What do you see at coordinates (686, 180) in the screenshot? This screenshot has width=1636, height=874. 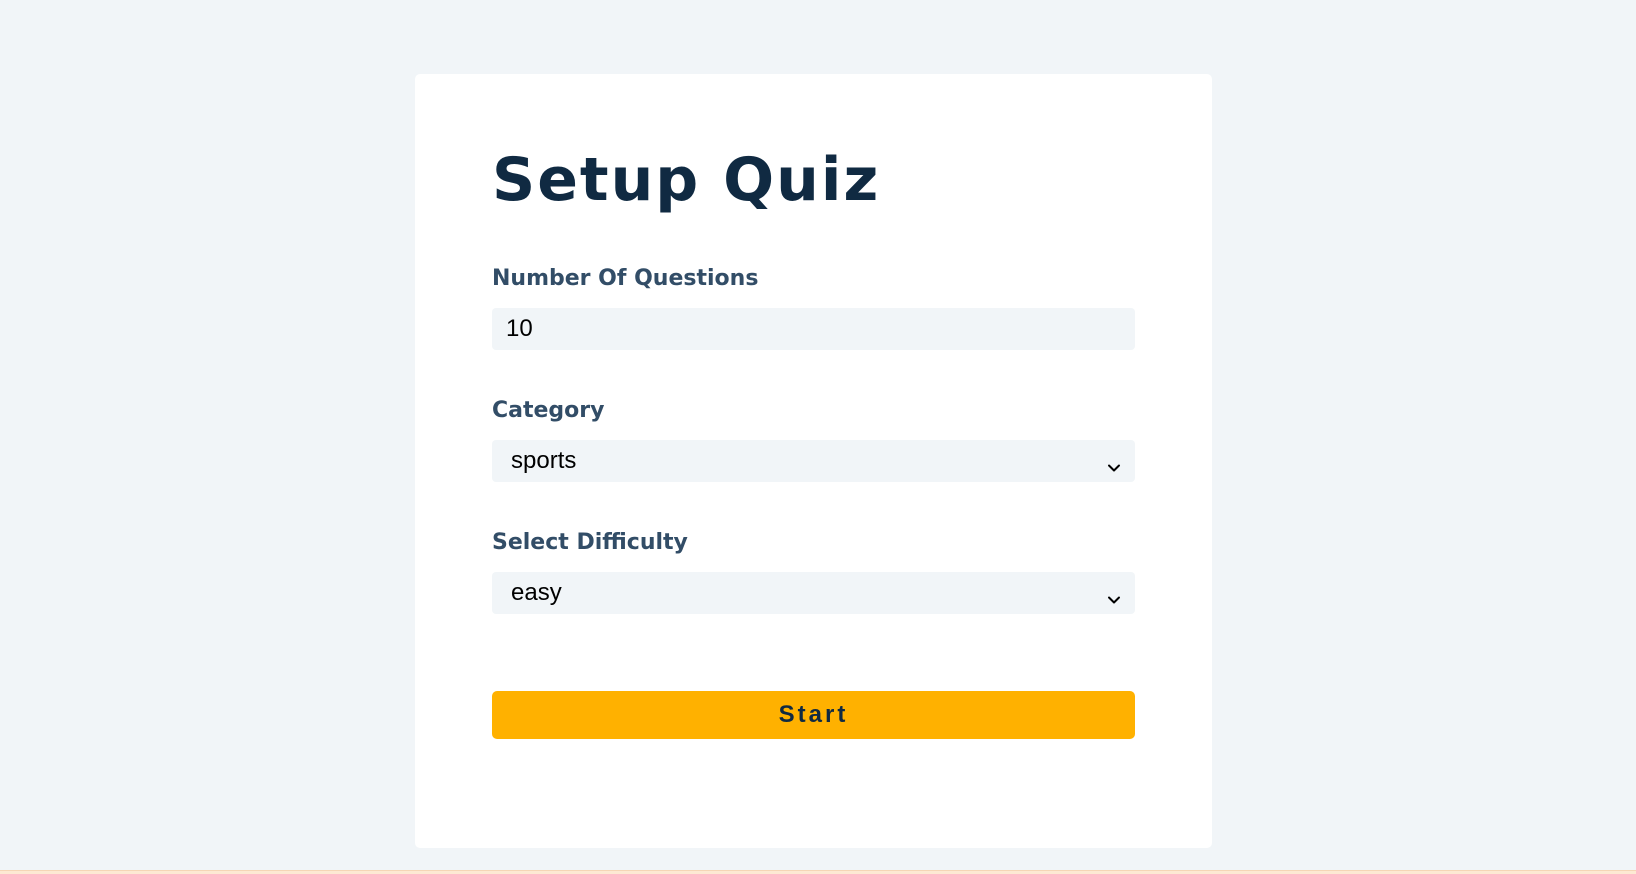 I see `page-title: Setup Quiz` at bounding box center [686, 180].